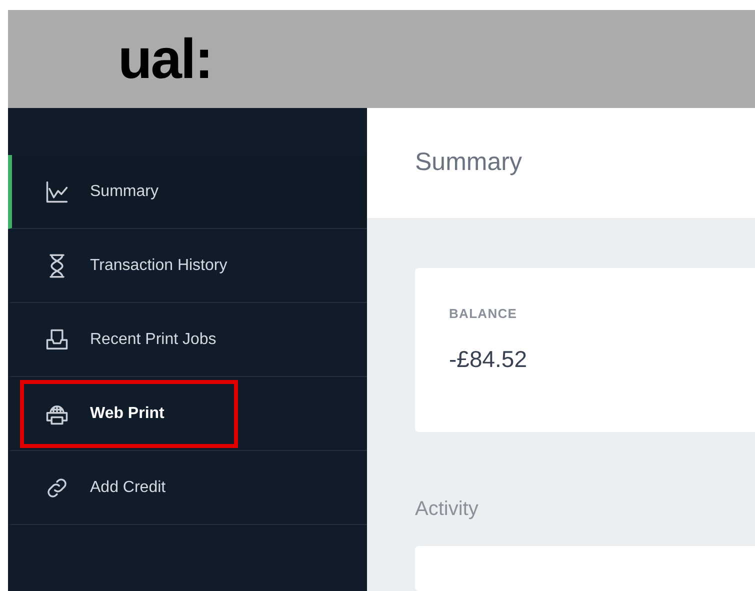 The height and width of the screenshot is (591, 755). I want to click on logo: ual:, so click(165, 59).